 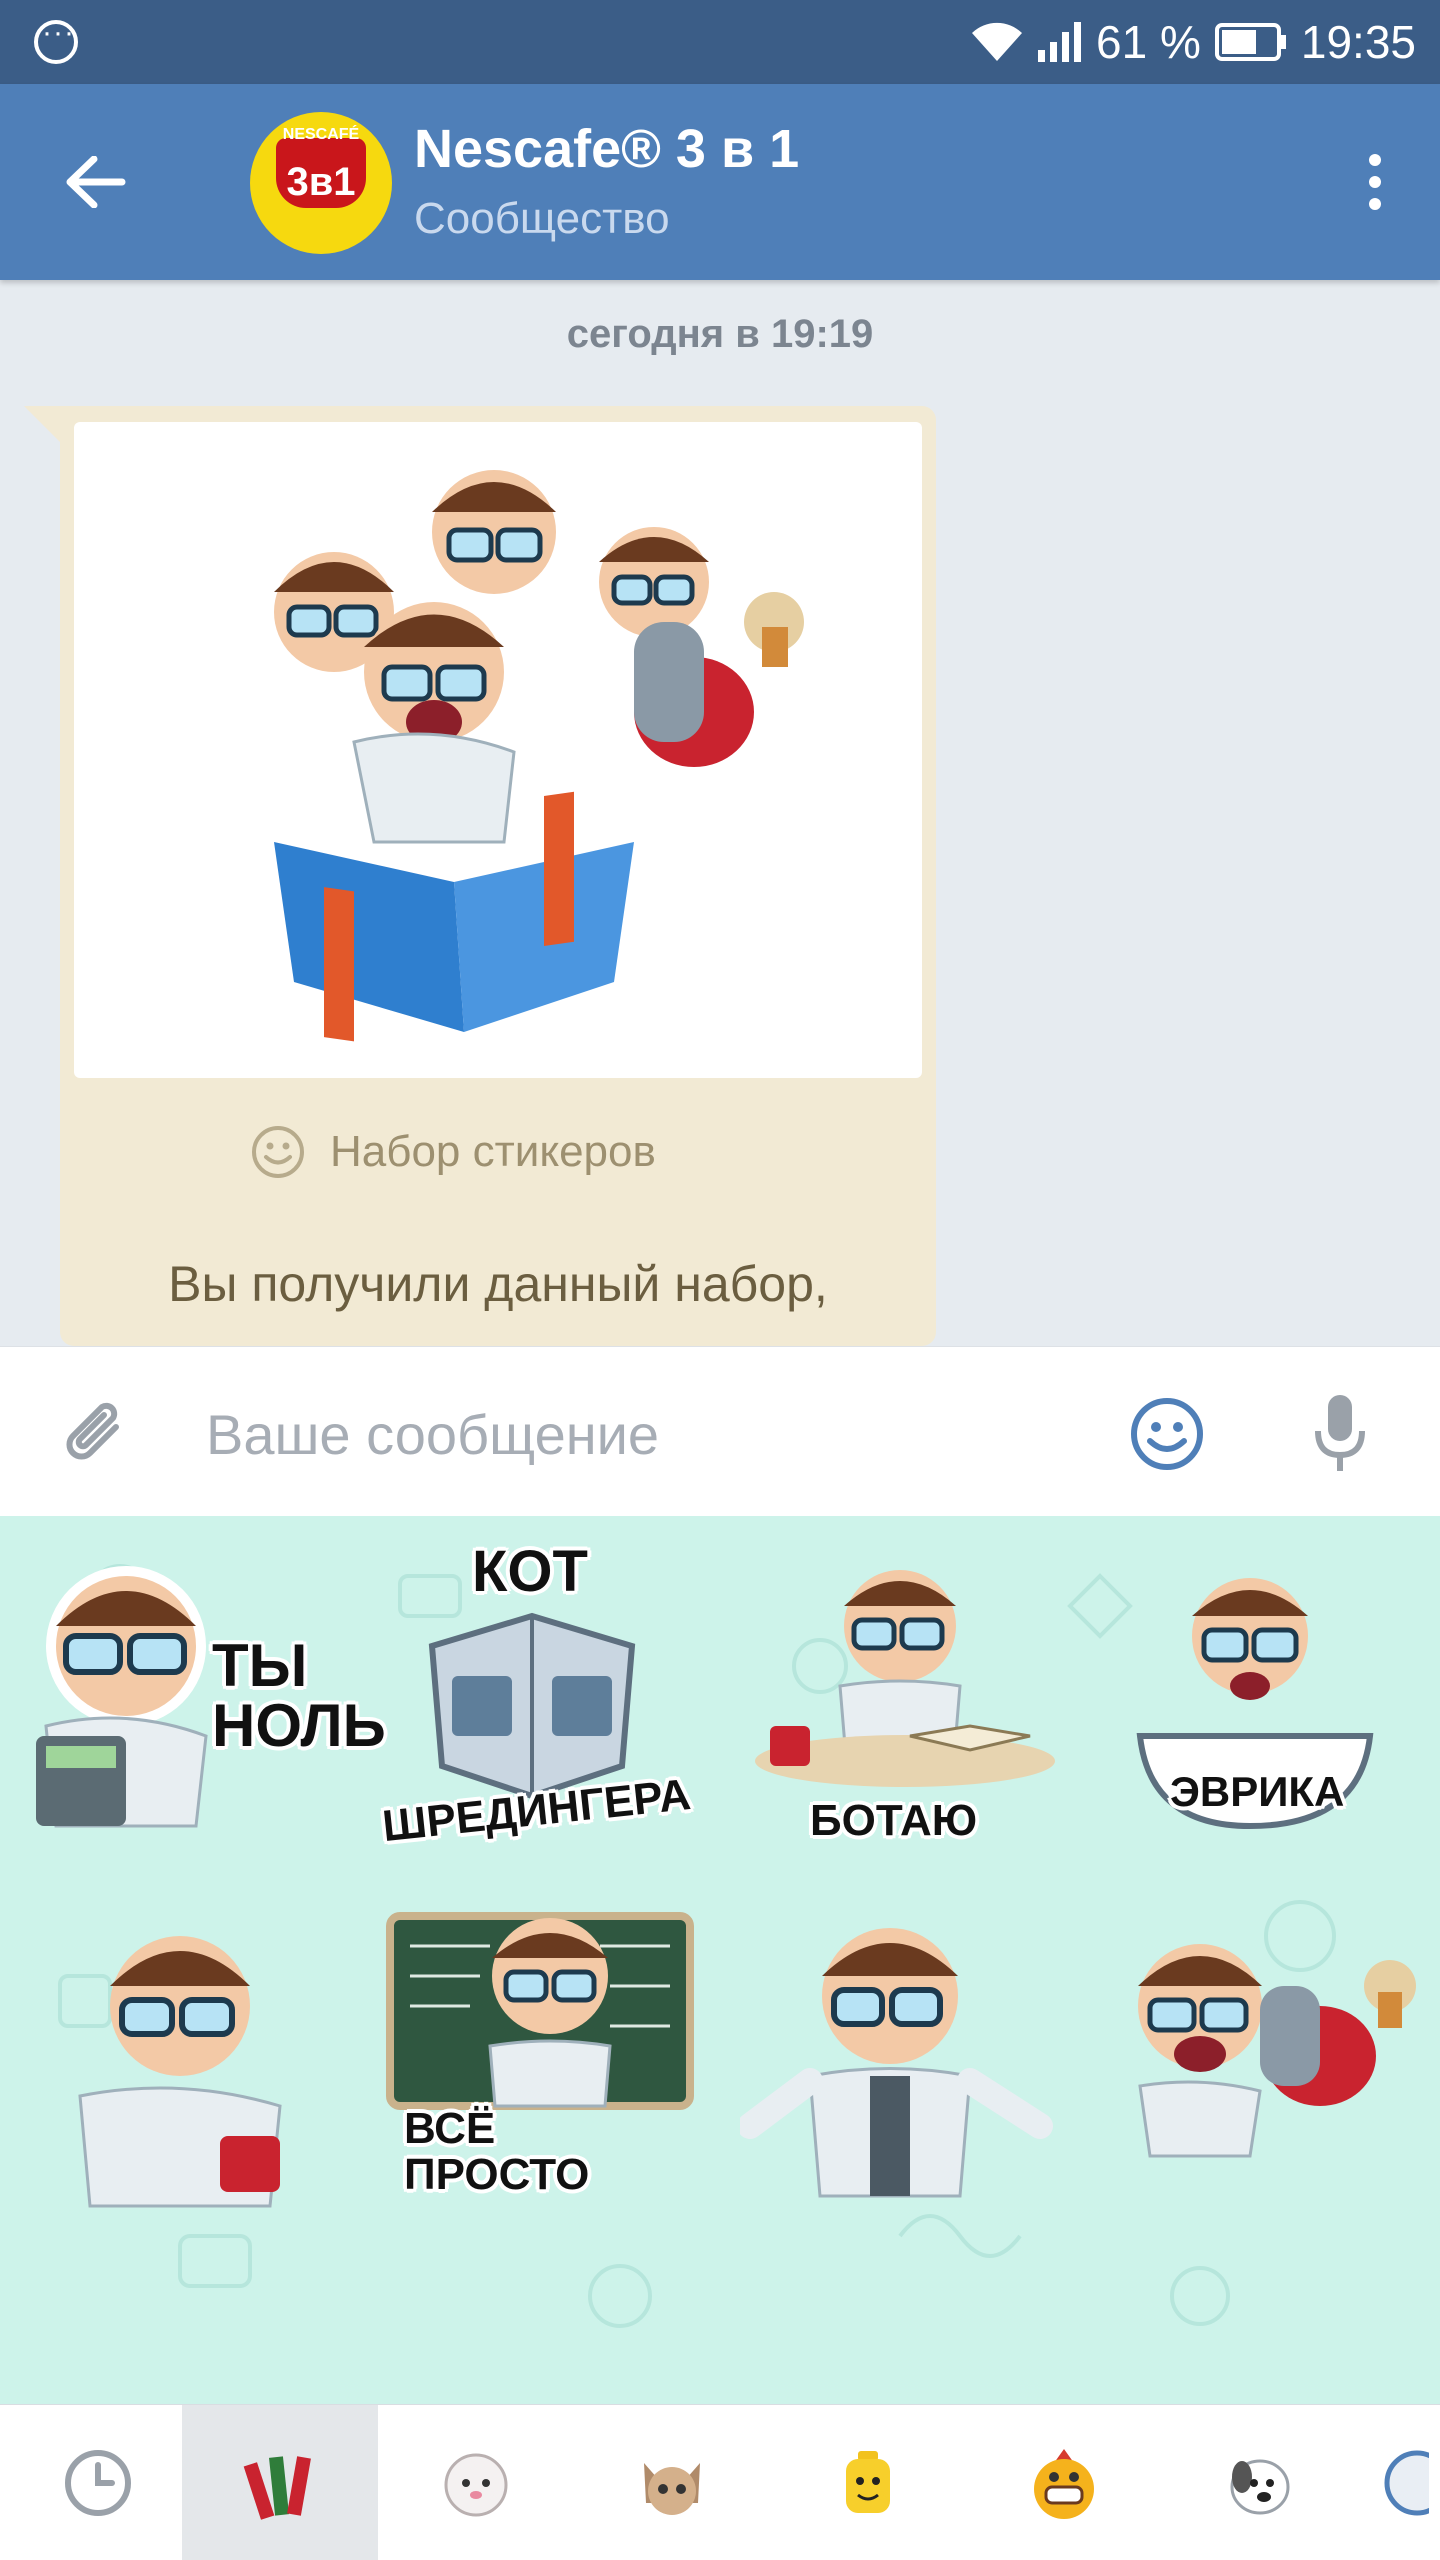 I want to click on avatar-mark: 3в1, so click(x=321, y=182).